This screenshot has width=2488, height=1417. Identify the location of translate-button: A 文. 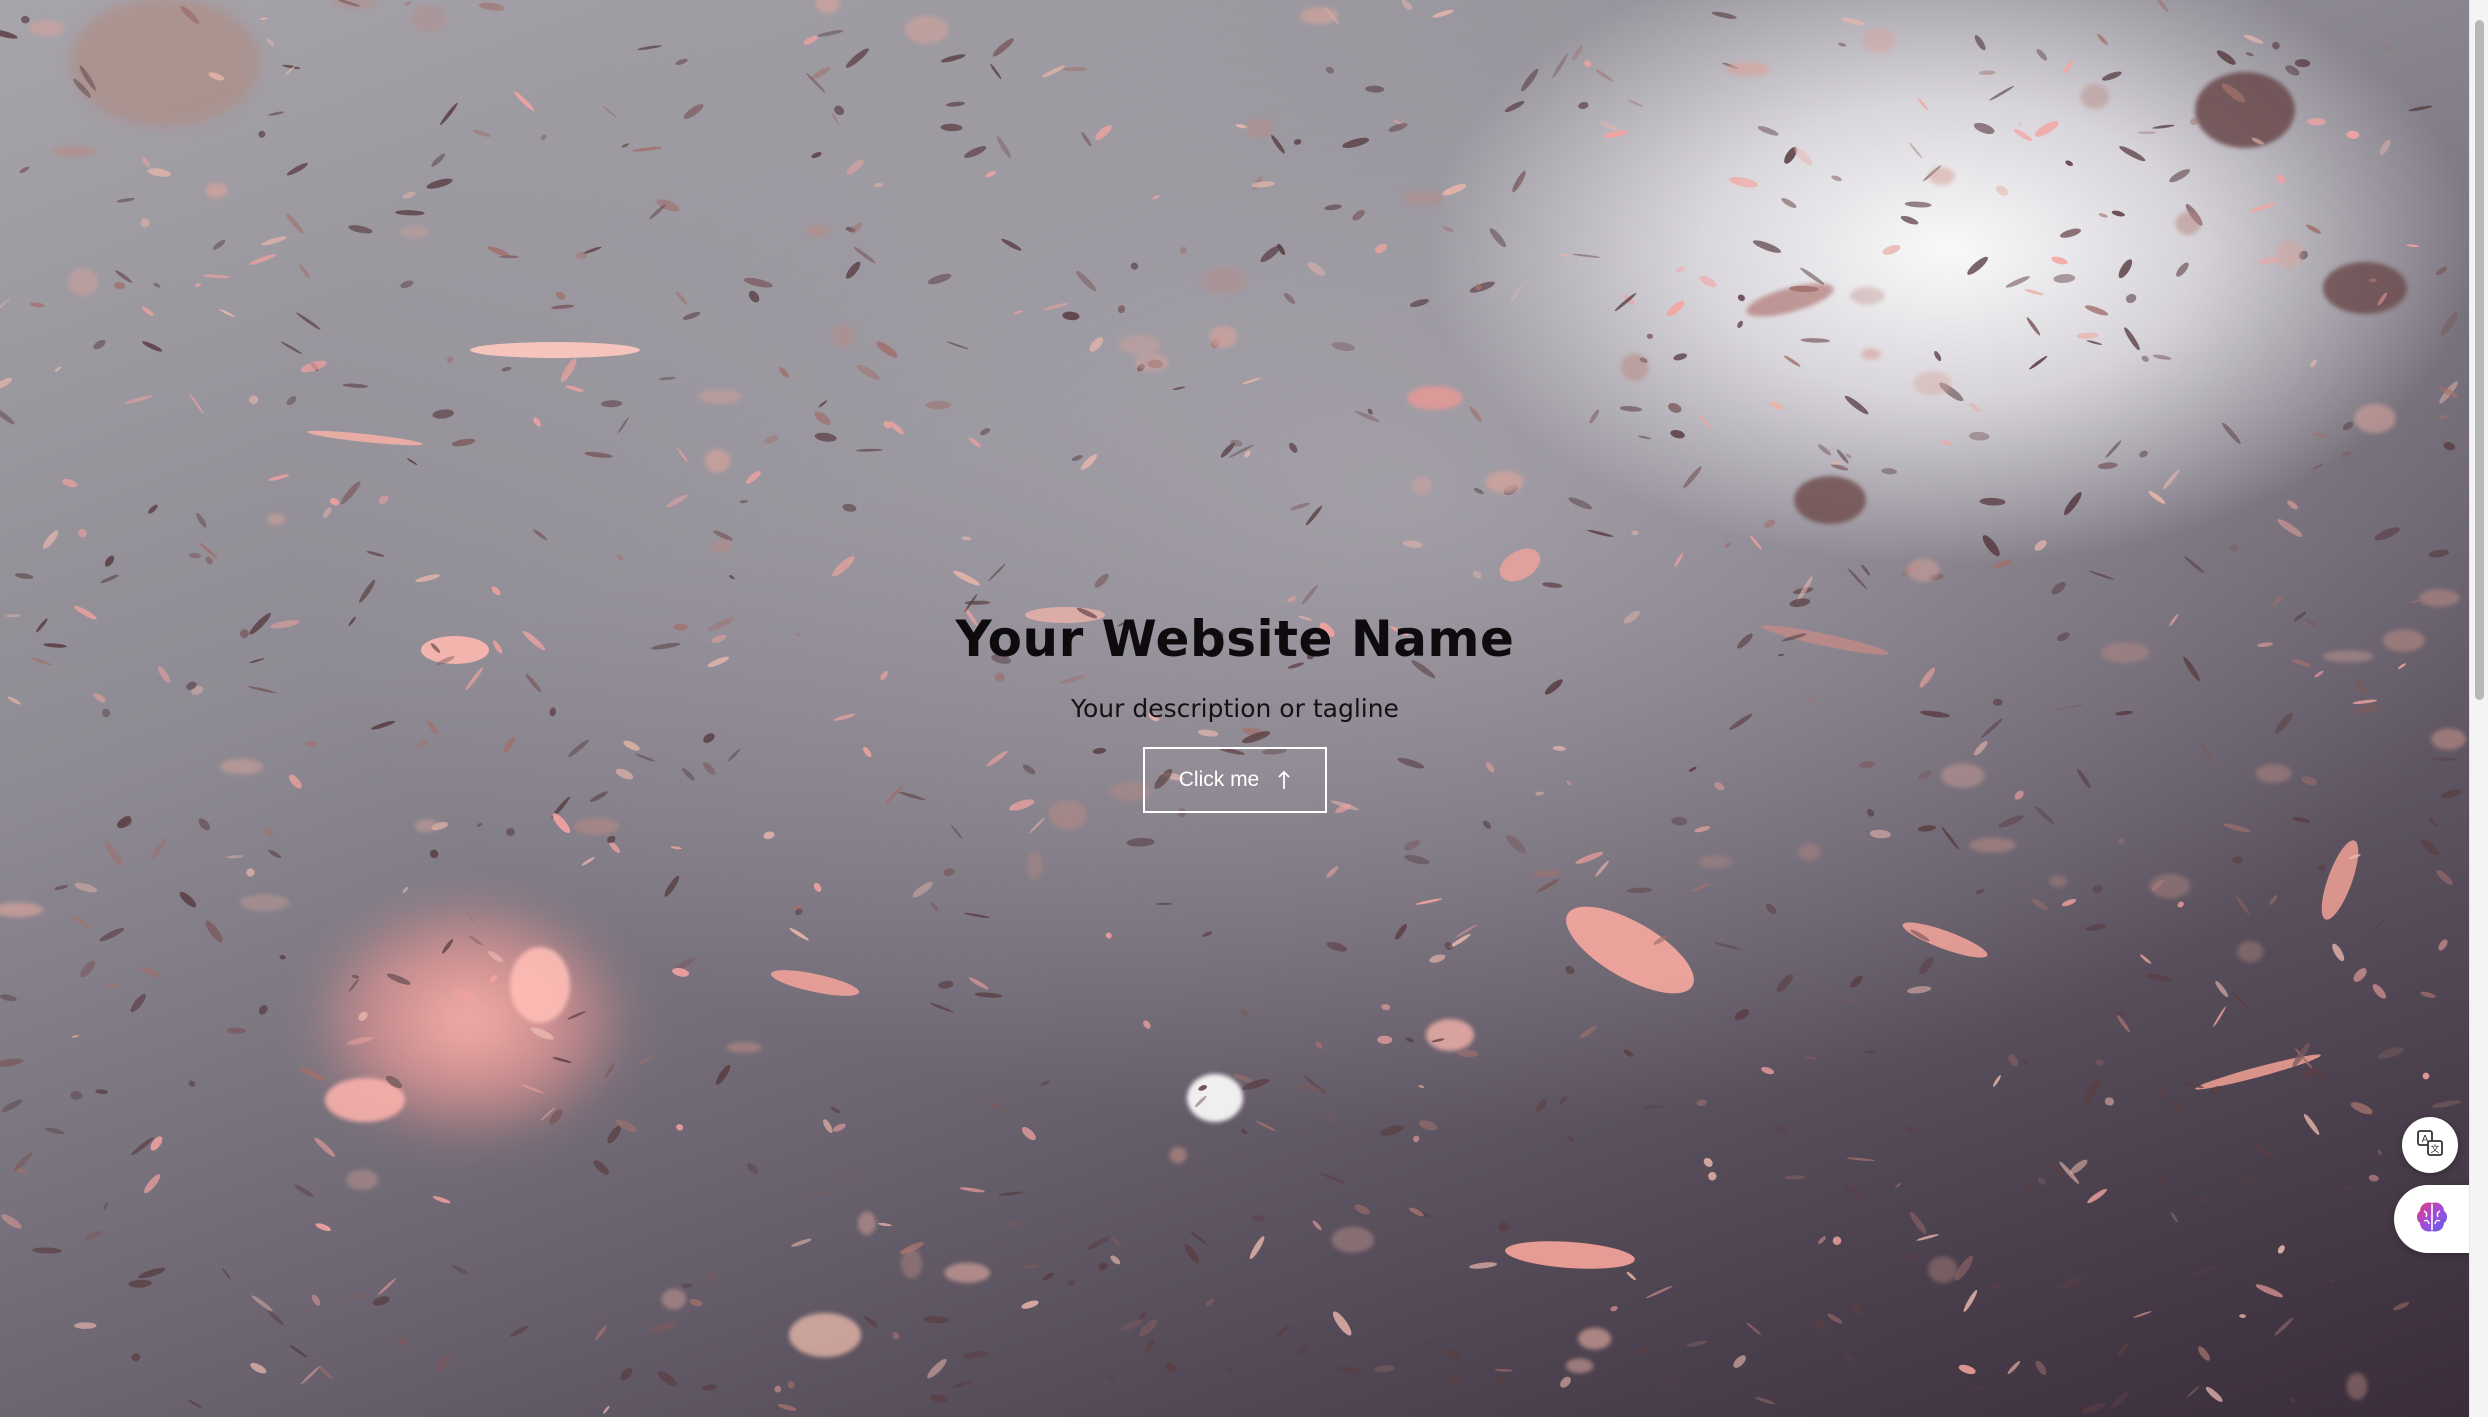
(2430, 1145).